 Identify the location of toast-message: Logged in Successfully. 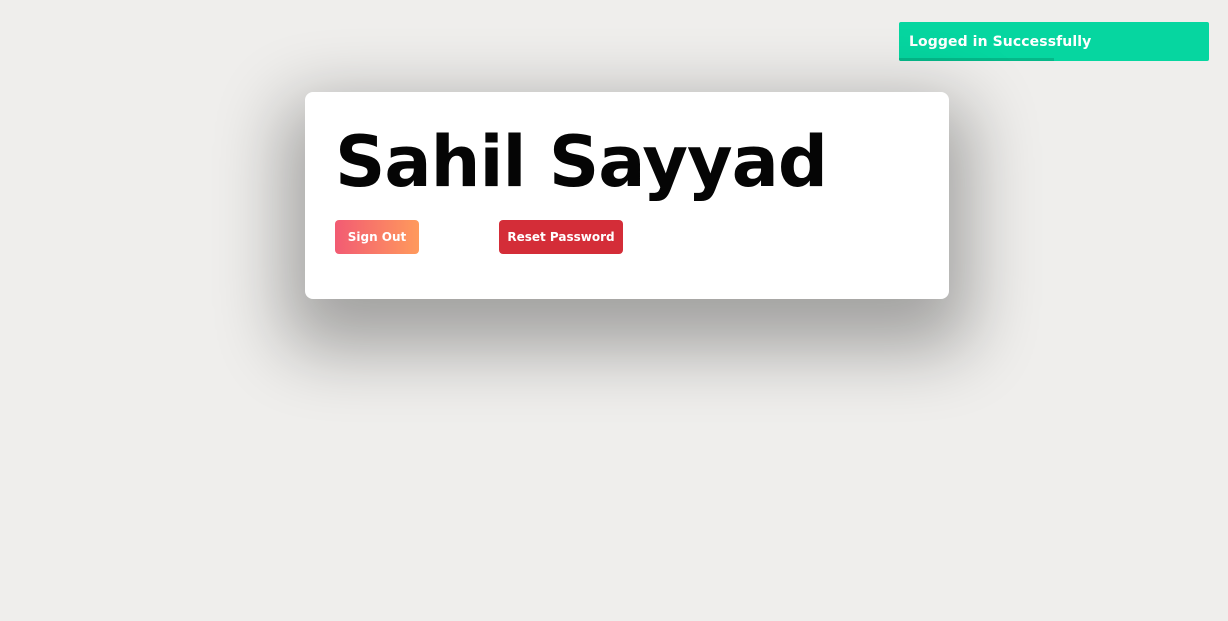
(1000, 41).